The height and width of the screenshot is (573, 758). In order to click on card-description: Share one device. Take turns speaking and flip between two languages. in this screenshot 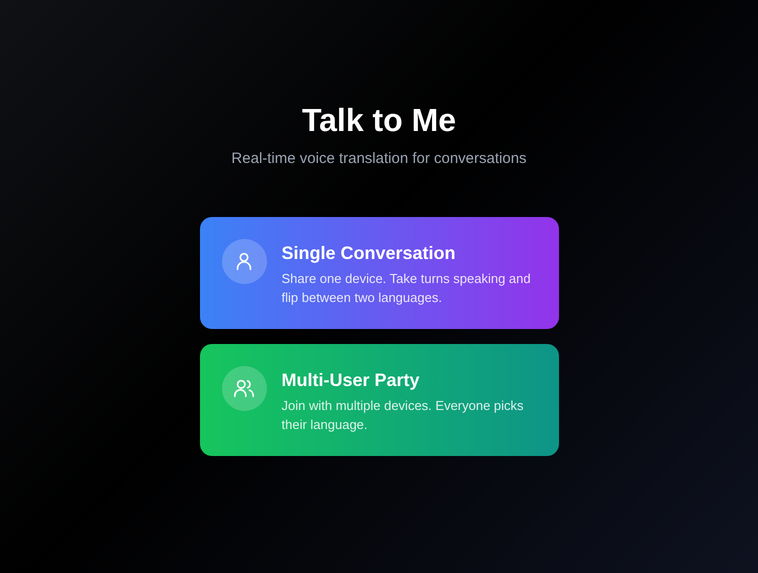, I will do `click(407, 288)`.